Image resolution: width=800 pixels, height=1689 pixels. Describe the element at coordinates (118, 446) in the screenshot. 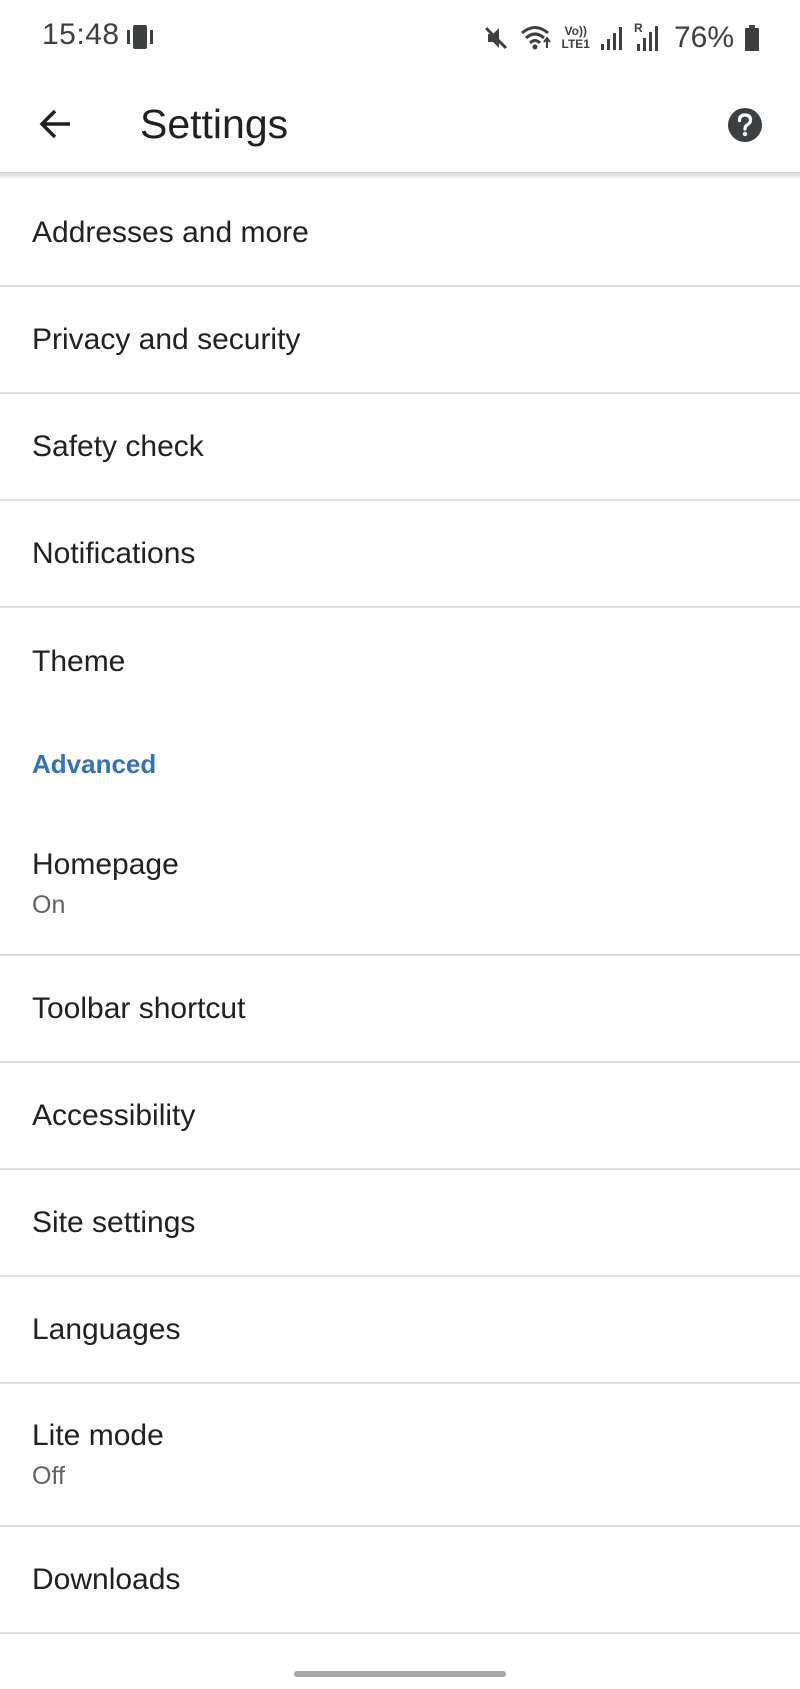

I see `setting-title: Safety check` at that location.